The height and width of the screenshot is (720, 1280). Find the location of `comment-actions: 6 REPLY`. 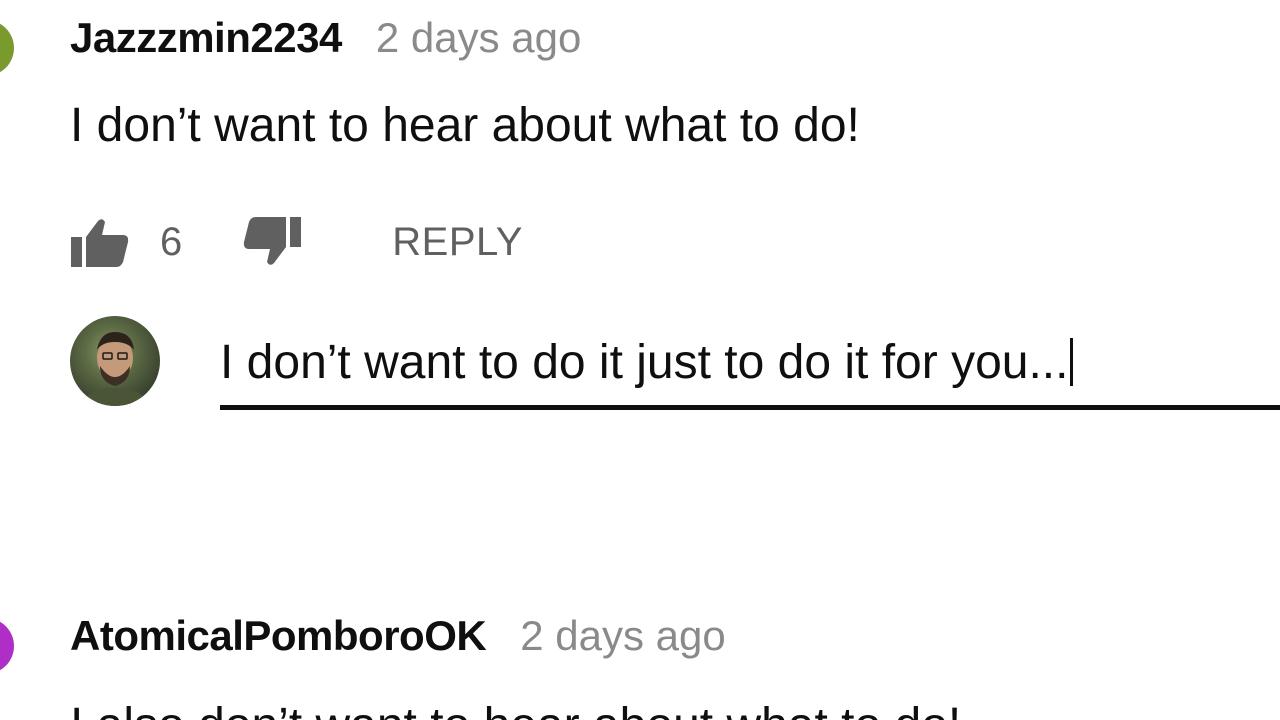

comment-actions: 6 REPLY is located at coordinates (296, 242).